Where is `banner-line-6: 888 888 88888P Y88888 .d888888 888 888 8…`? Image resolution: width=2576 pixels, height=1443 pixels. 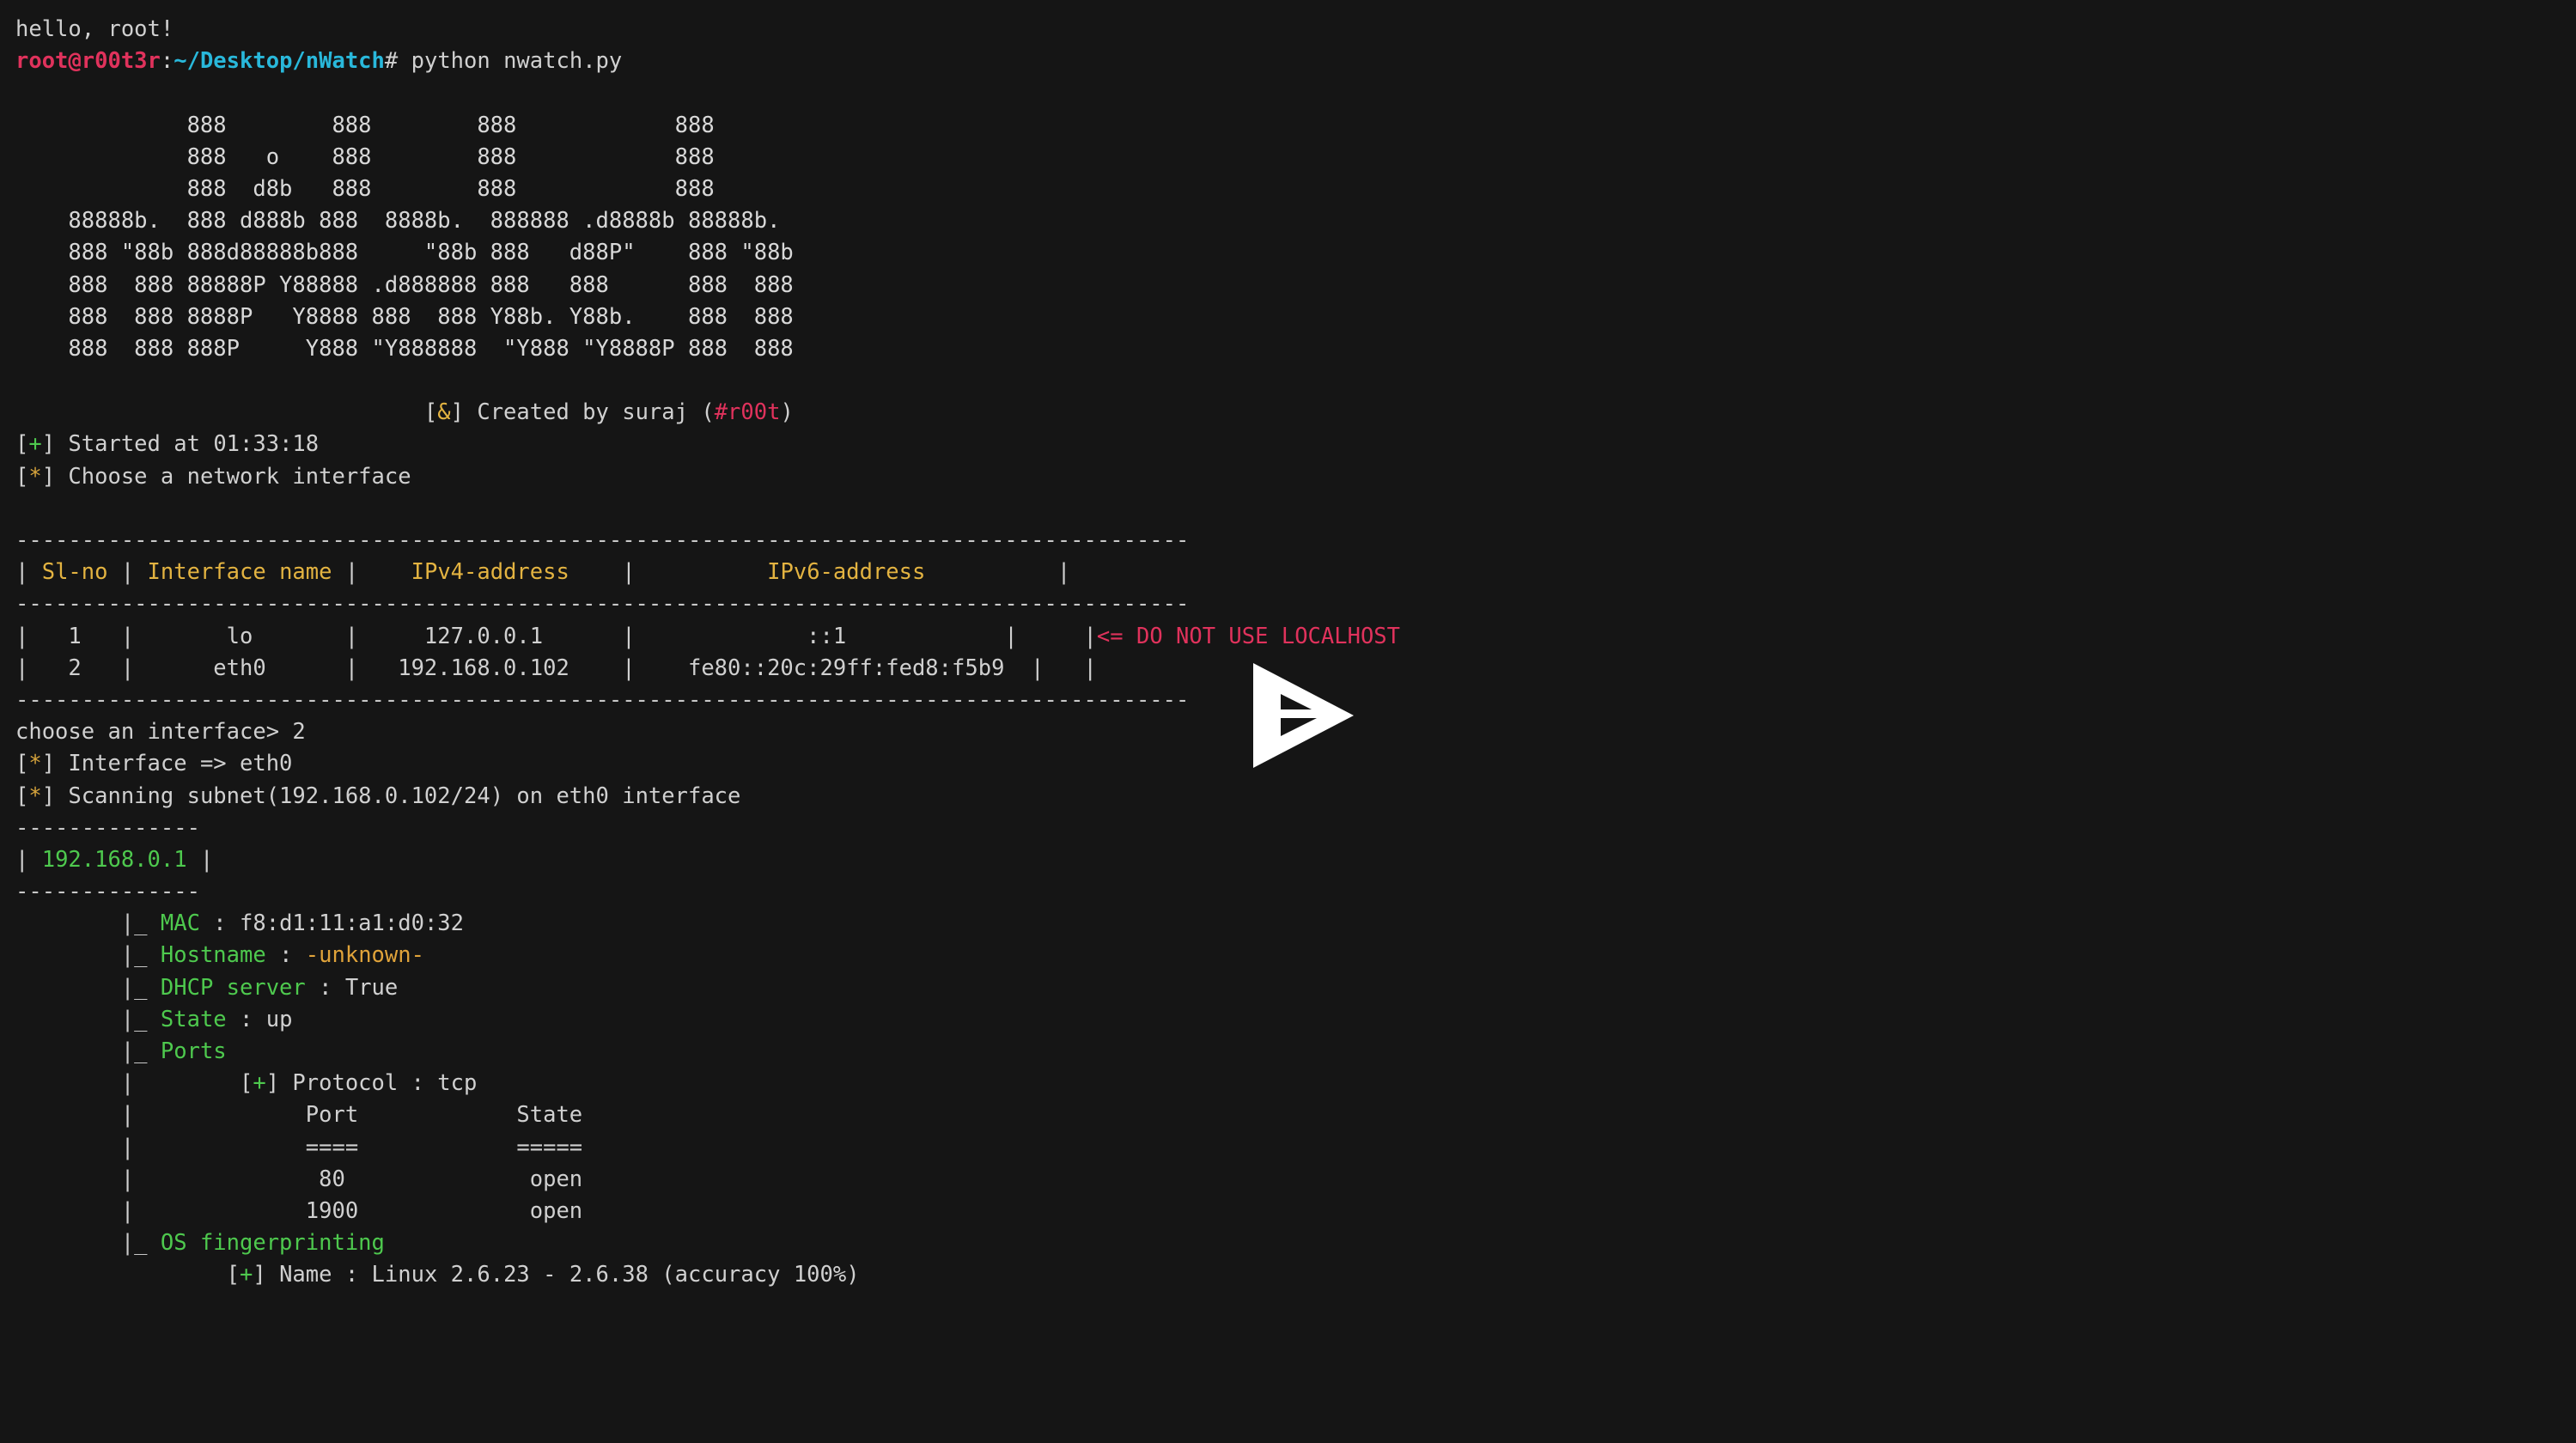
banner-line-6: 888 888 88888P Y88888 .d888888 888 888 8… is located at coordinates (404, 284).